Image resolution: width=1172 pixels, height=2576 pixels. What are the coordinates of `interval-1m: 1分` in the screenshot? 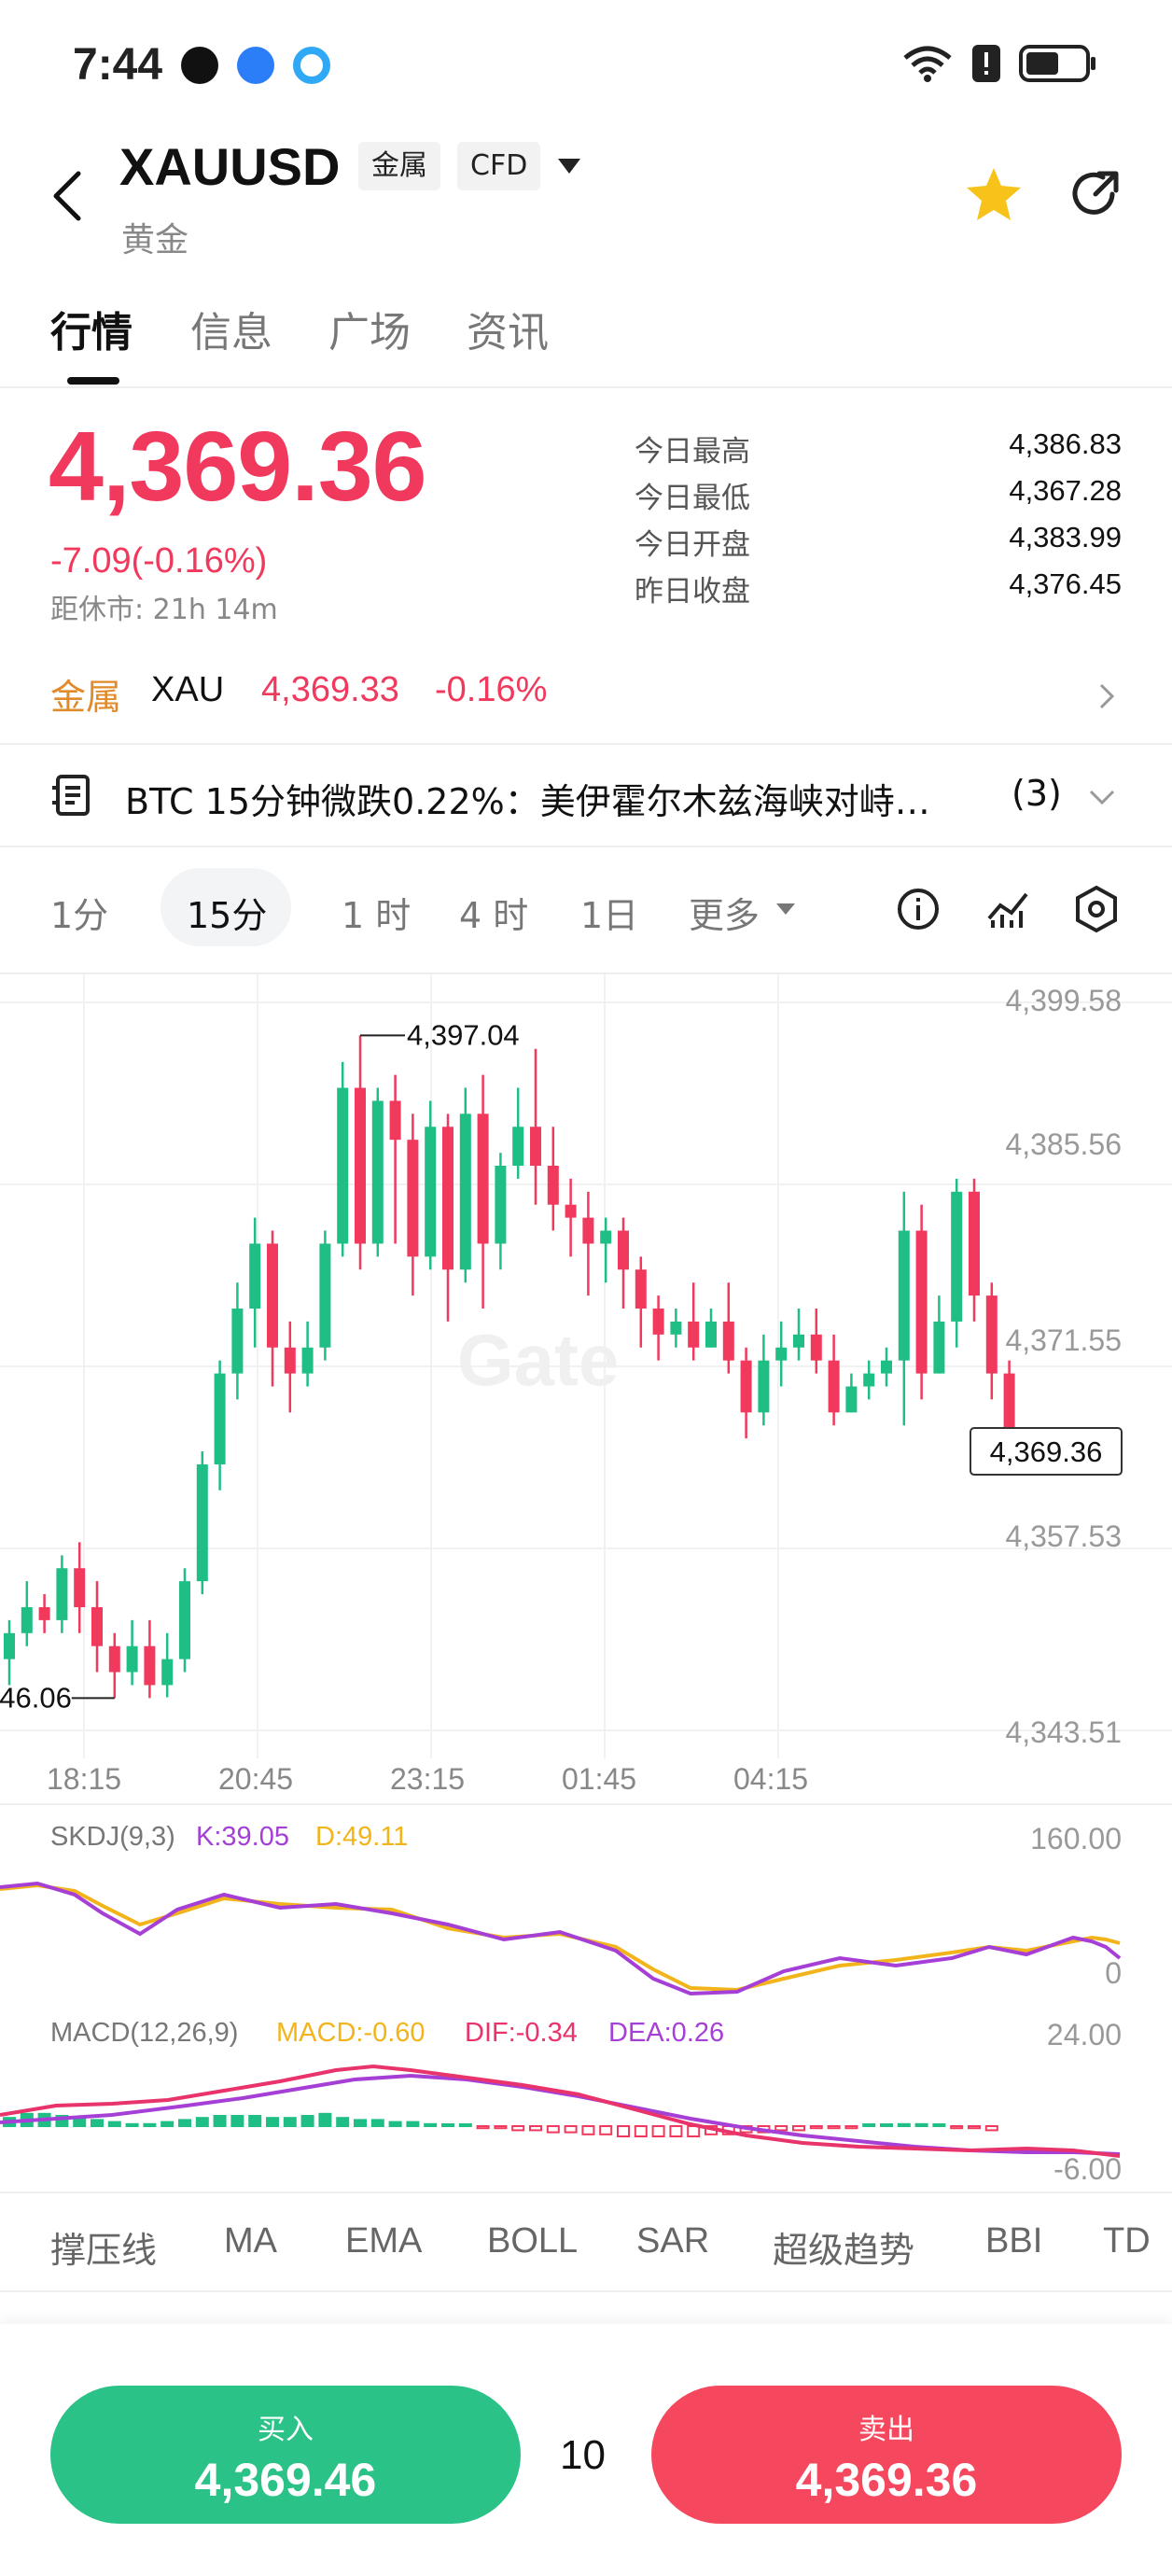 It's located at (79, 912).